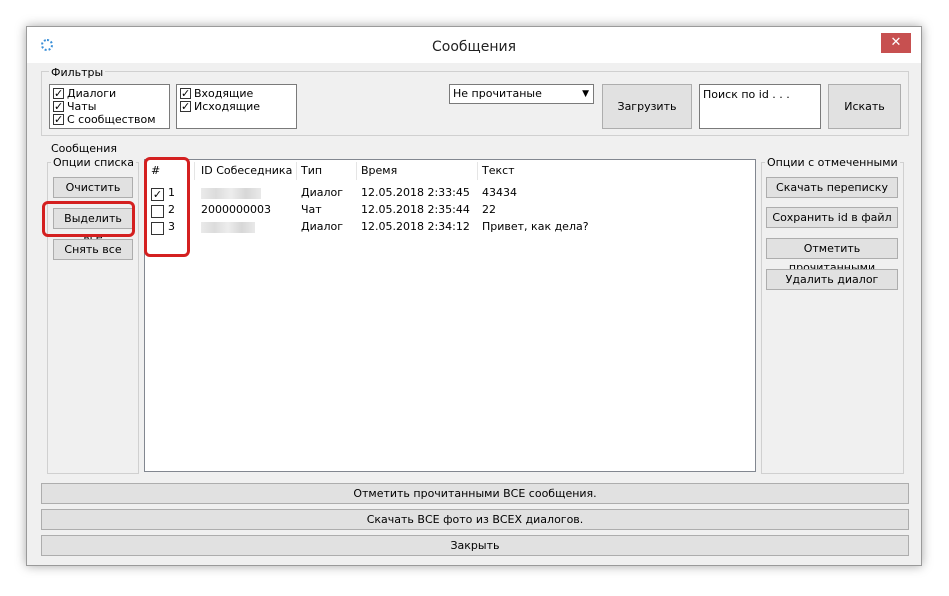 Image resolution: width=949 pixels, height=596 pixels. Describe the element at coordinates (88, 219) in the screenshot. I see `highlight-select-all` at that location.